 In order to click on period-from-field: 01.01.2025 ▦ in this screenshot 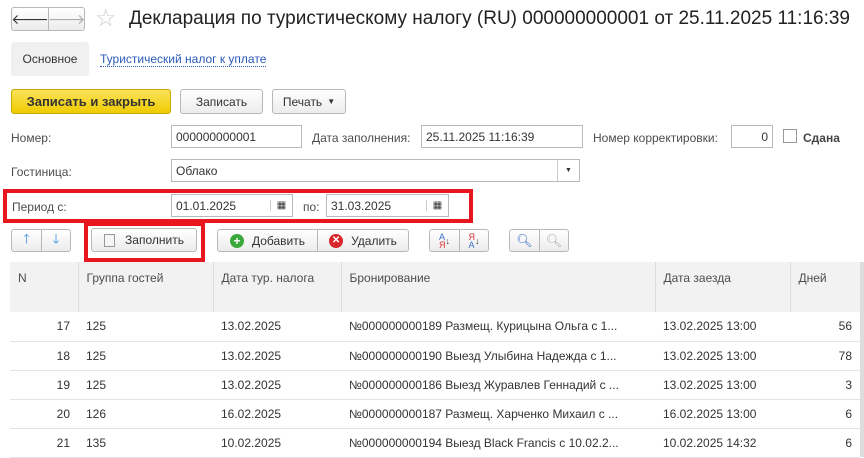, I will do `click(232, 205)`.